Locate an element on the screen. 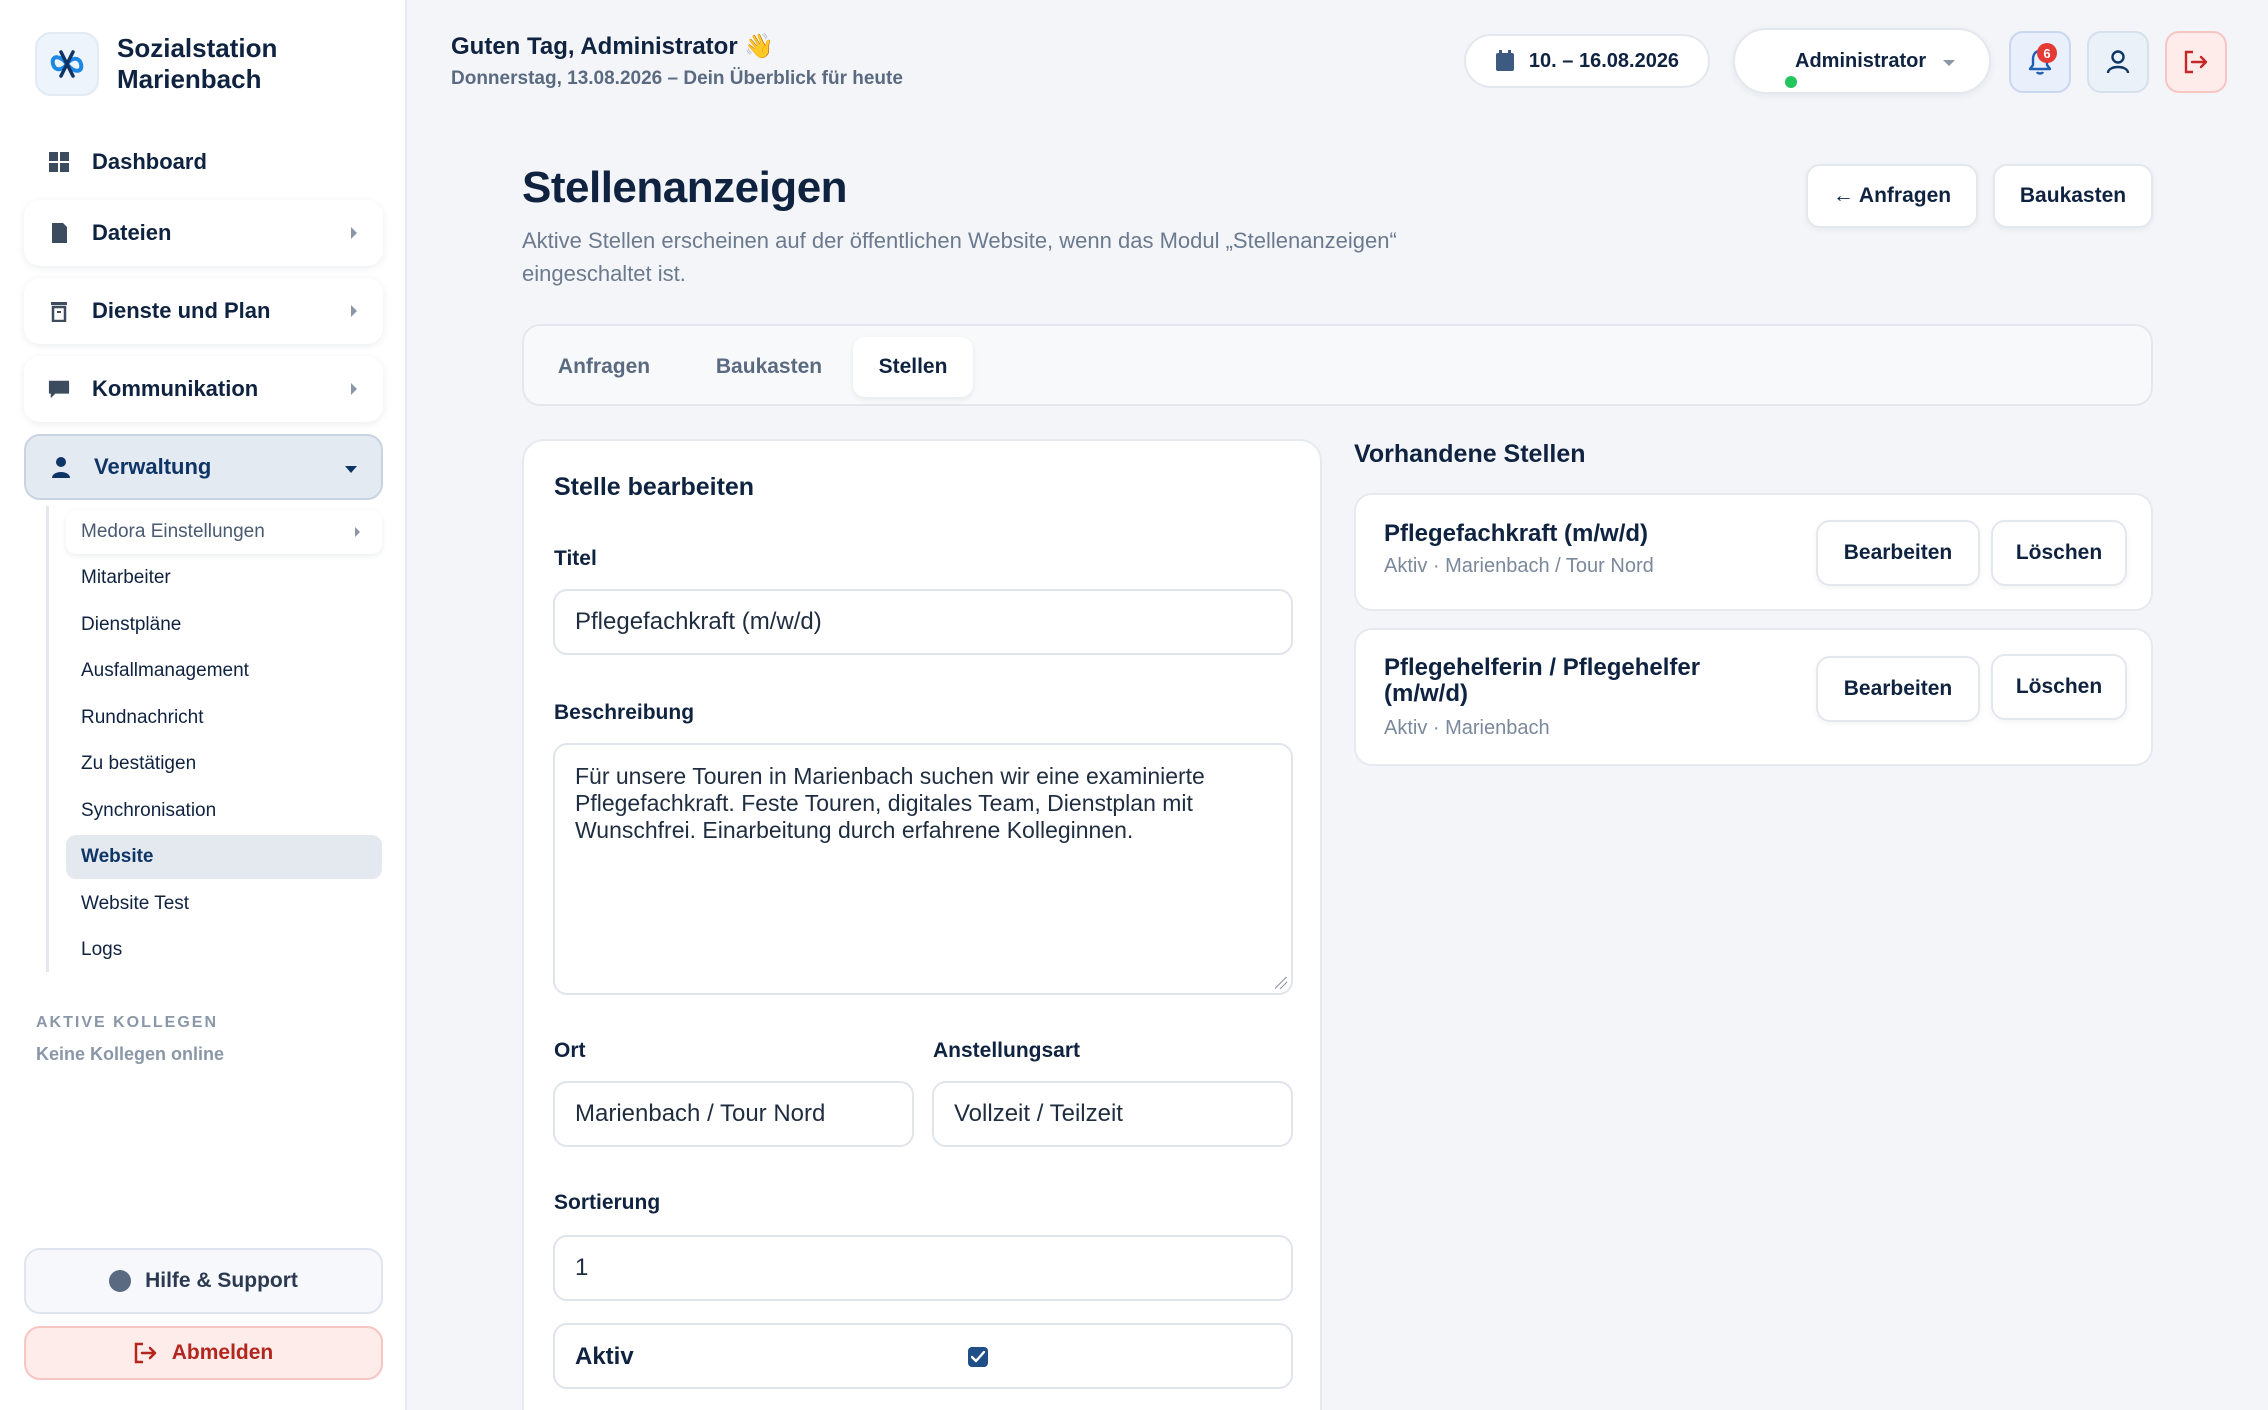 The image size is (2268, 1410). exit-button is located at coordinates (2196, 62).